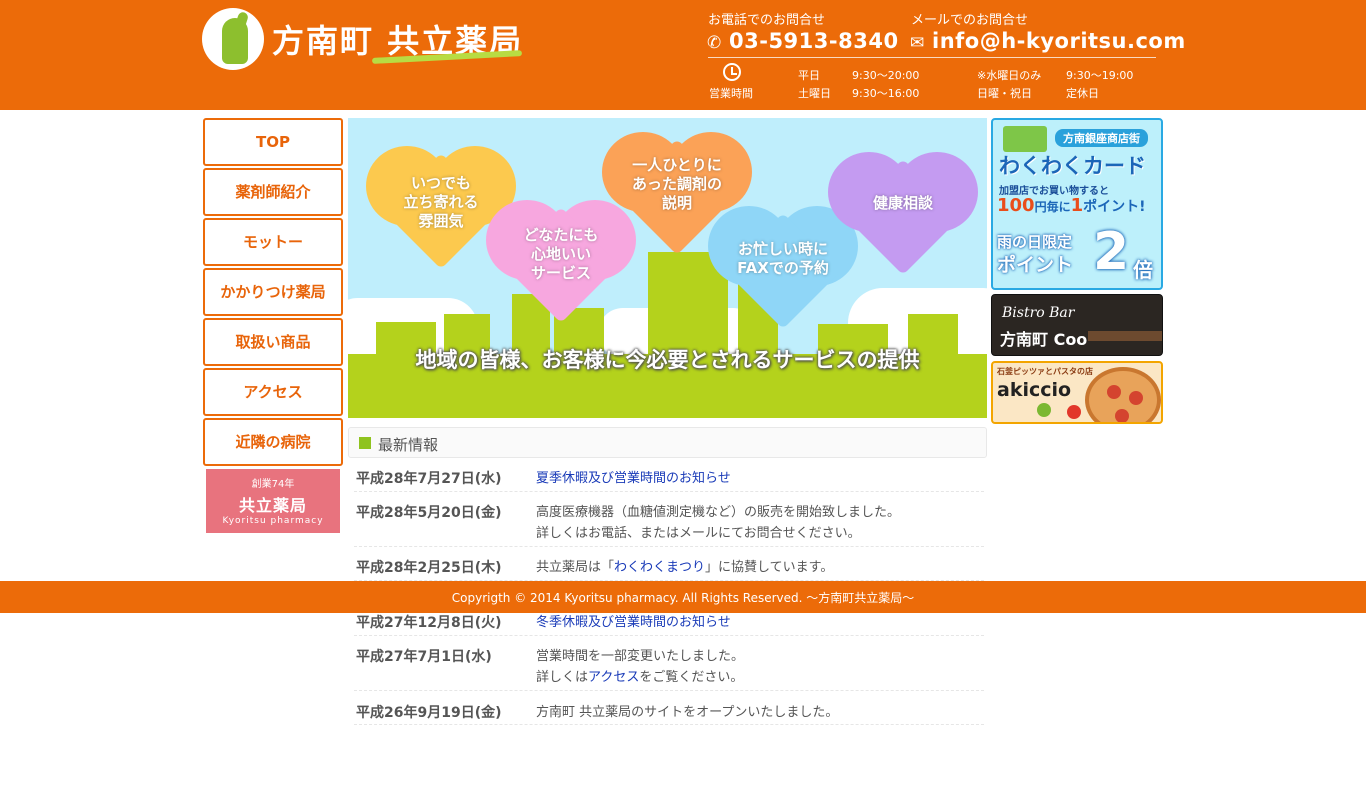 Image resolution: width=1366 pixels, height=800 pixels. I want to click on banner-rain-text: 雨の日限定 ポイント, so click(1035, 254).